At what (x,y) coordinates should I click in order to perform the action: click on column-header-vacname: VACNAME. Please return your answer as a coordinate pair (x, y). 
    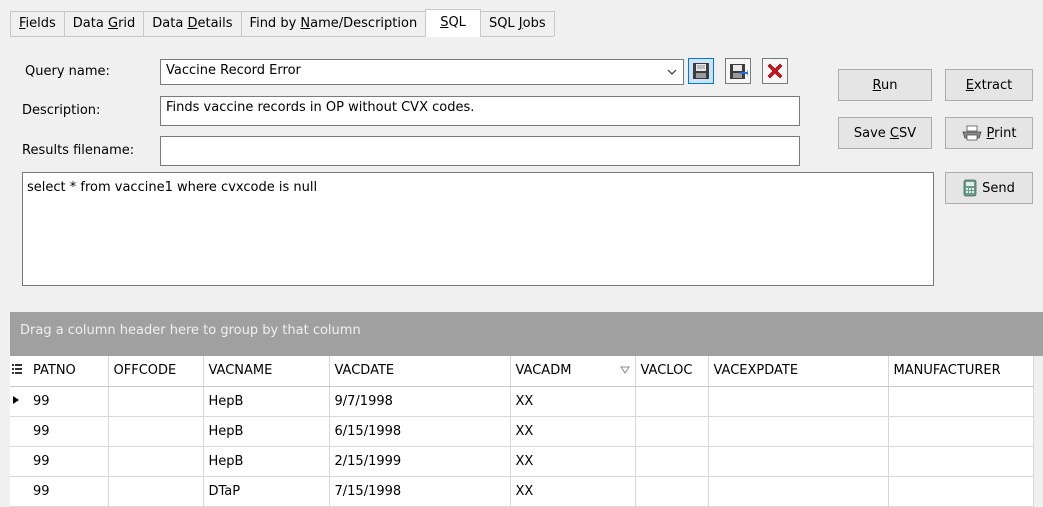
    Looking at the image, I should click on (266, 371).